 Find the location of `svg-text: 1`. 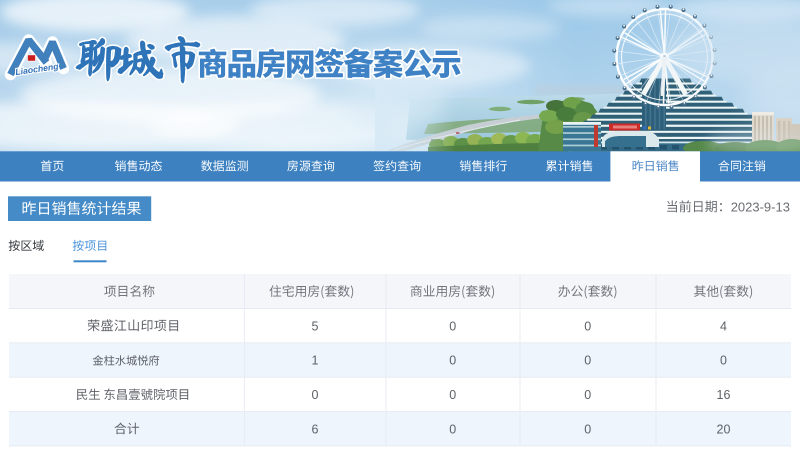

svg-text: 1 is located at coordinates (315, 361).